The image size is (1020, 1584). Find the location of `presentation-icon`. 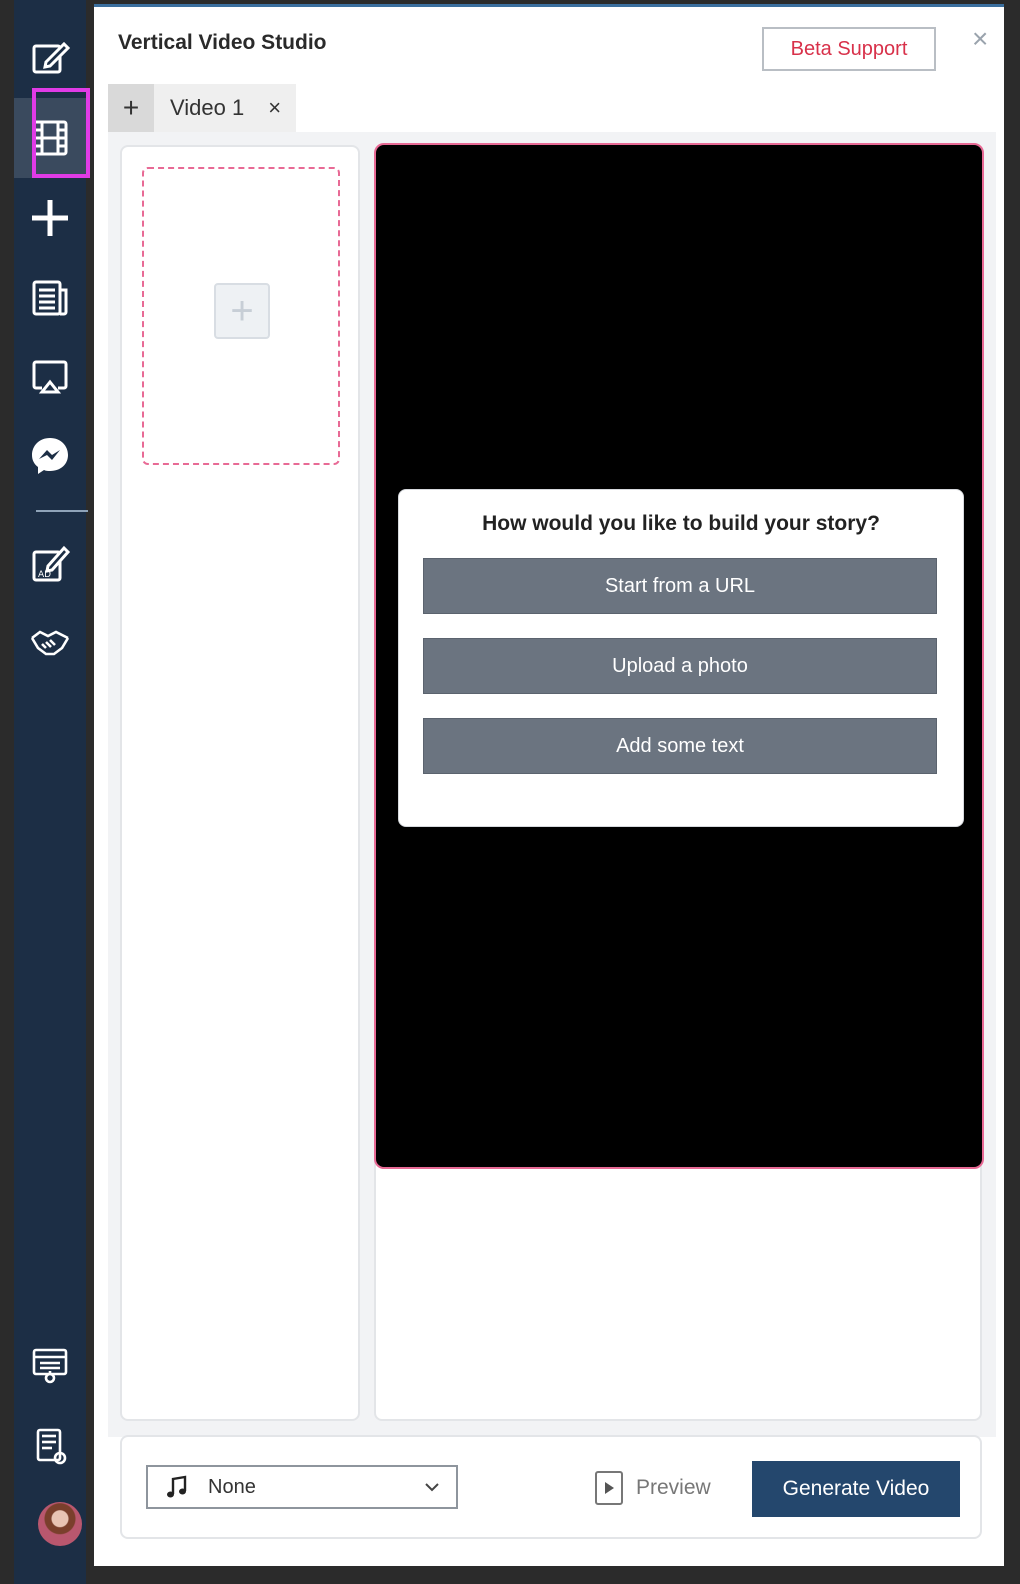

presentation-icon is located at coordinates (50, 1366).